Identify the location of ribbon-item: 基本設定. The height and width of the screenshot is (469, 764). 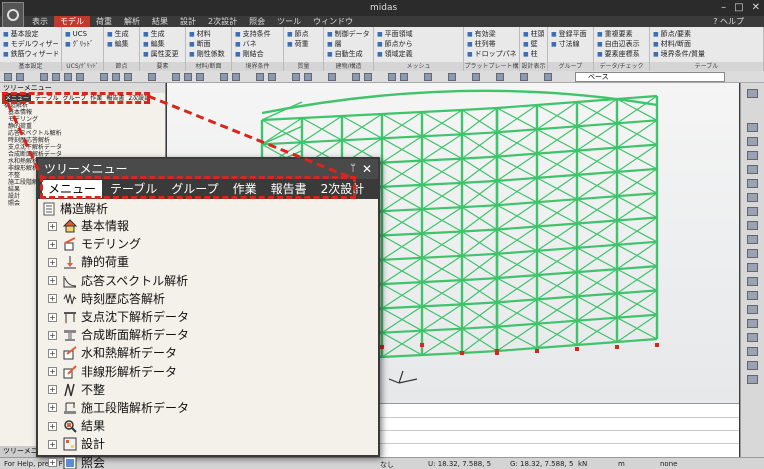
(30, 34).